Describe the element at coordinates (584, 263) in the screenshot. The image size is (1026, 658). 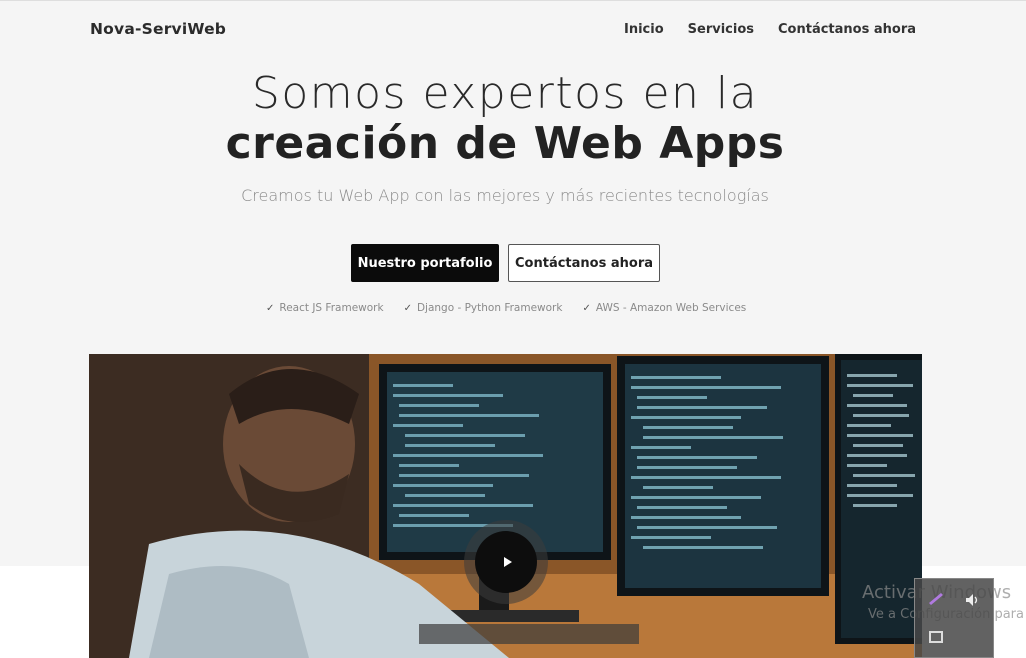
I see `contact-button: Contáctanos ahora` at that location.